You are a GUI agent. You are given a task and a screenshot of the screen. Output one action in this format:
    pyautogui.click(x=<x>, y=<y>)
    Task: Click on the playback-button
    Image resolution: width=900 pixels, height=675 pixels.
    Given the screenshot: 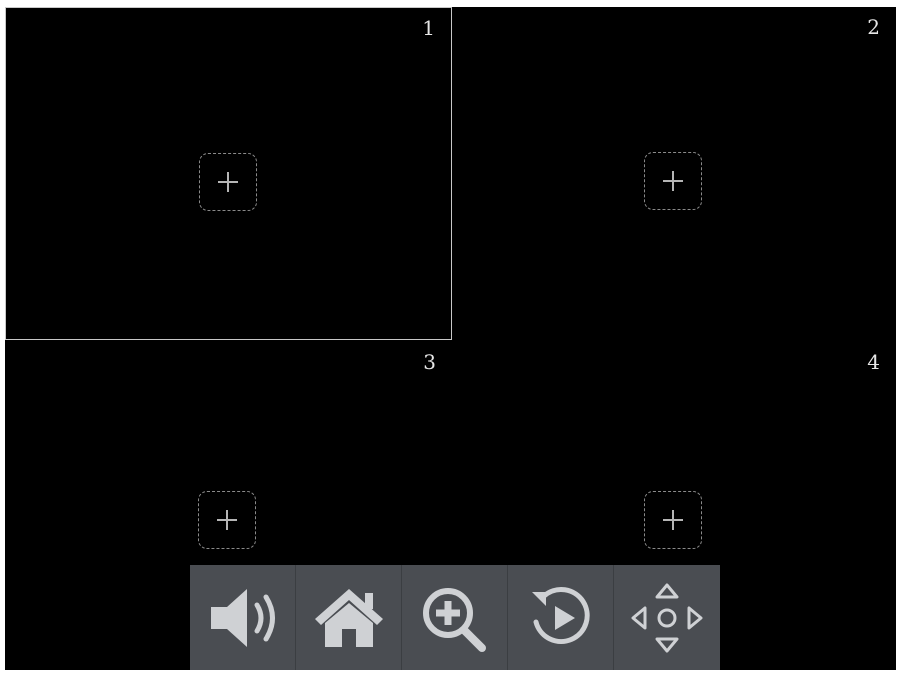 What is the action you would take?
    pyautogui.click(x=561, y=617)
    